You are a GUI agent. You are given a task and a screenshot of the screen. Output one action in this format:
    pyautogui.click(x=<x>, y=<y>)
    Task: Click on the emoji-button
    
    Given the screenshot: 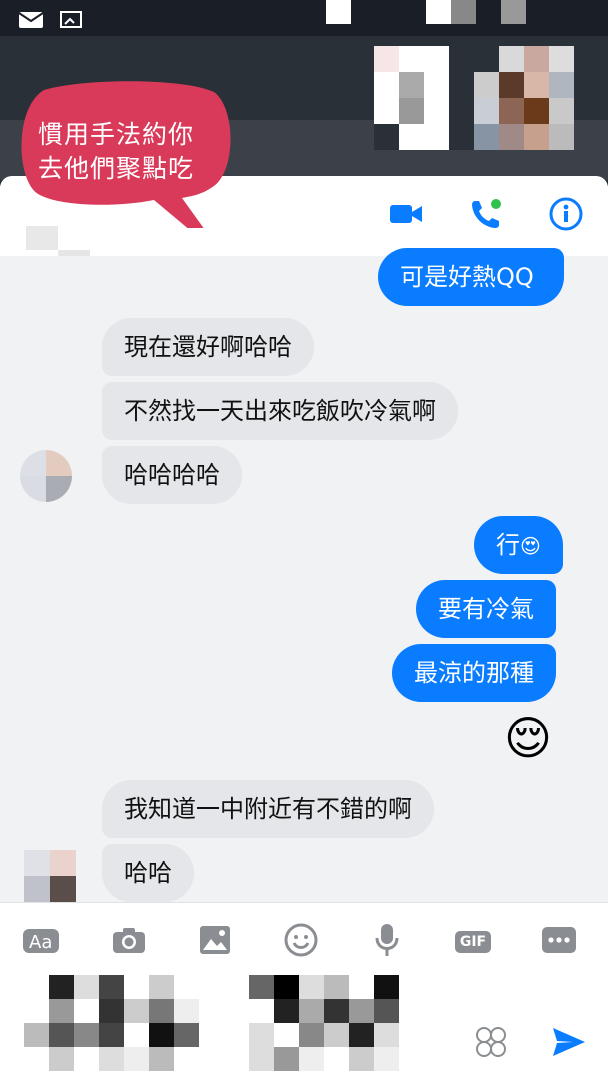 What is the action you would take?
    pyautogui.click(x=301, y=942)
    